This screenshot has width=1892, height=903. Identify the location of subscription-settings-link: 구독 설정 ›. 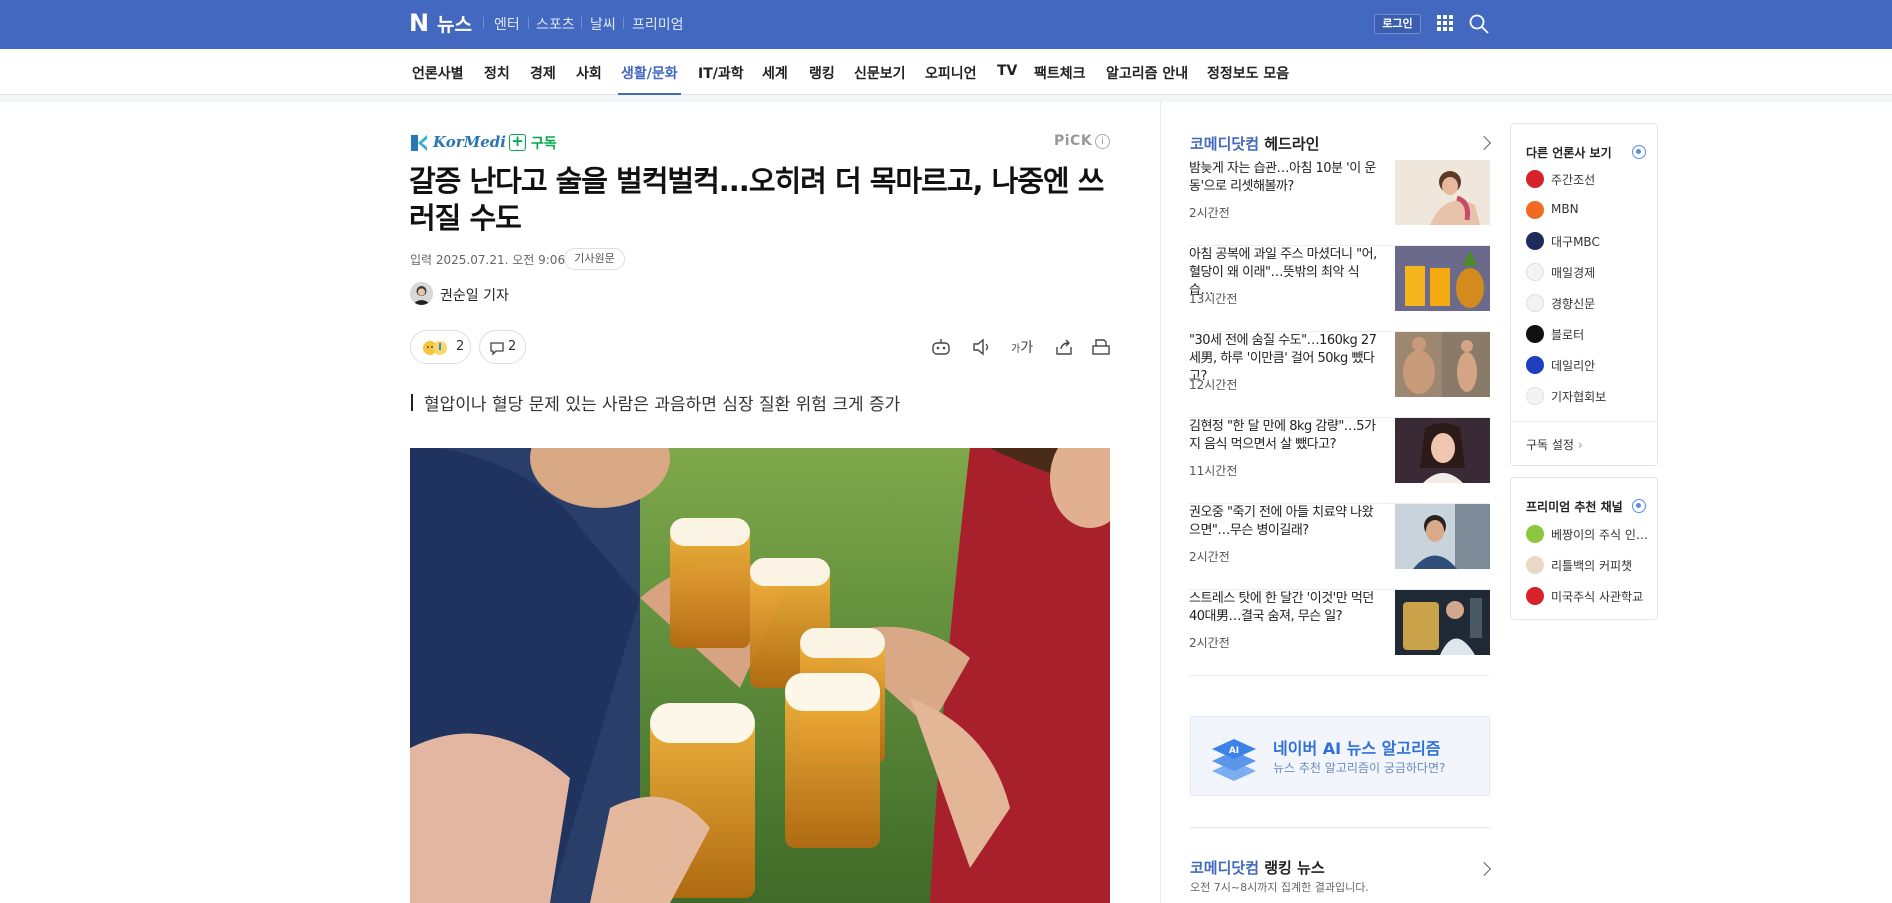
(1554, 444).